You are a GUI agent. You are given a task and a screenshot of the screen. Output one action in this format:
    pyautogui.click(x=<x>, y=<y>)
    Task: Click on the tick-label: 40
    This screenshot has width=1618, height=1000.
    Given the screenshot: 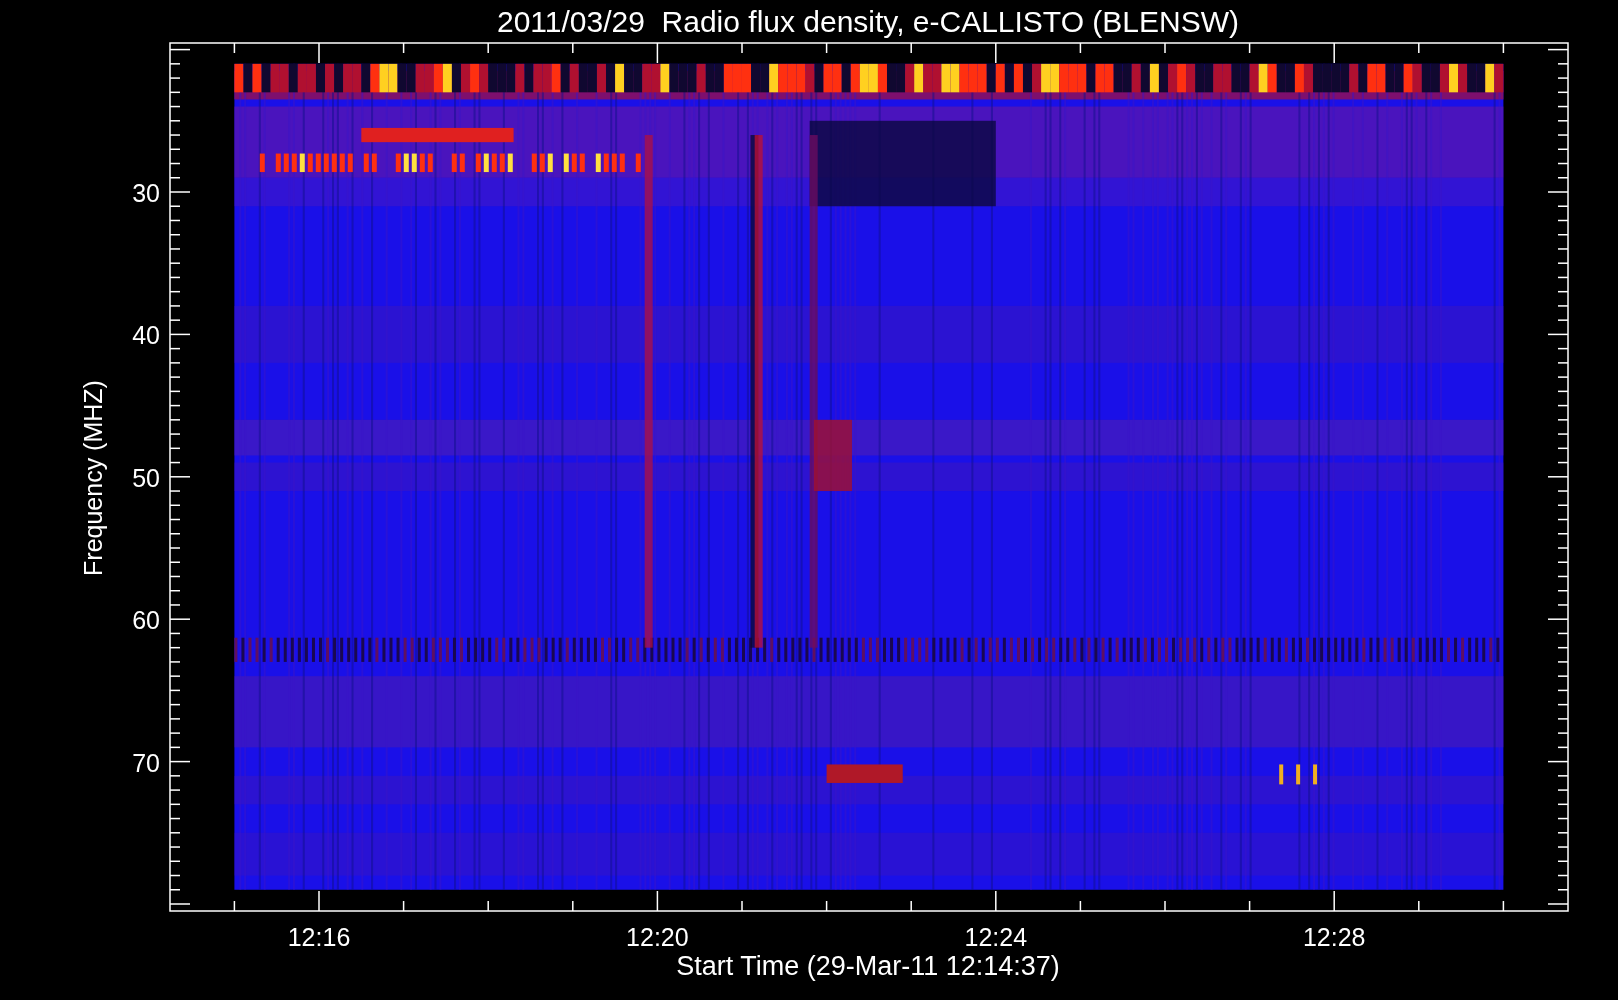 What is the action you would take?
    pyautogui.click(x=146, y=335)
    